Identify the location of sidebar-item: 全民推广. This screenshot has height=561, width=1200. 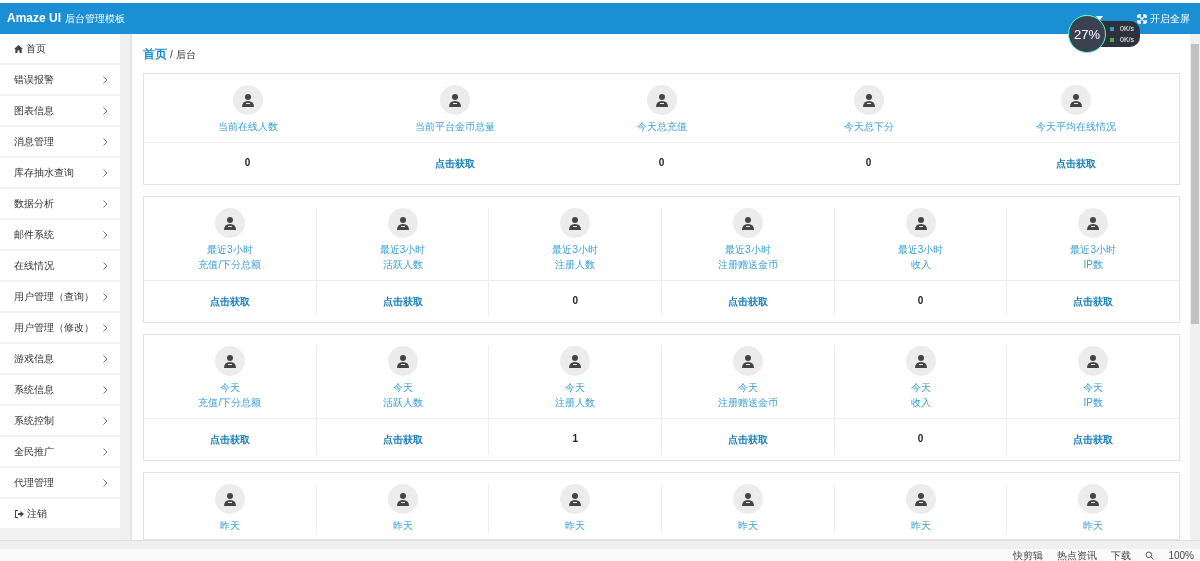
(60, 451).